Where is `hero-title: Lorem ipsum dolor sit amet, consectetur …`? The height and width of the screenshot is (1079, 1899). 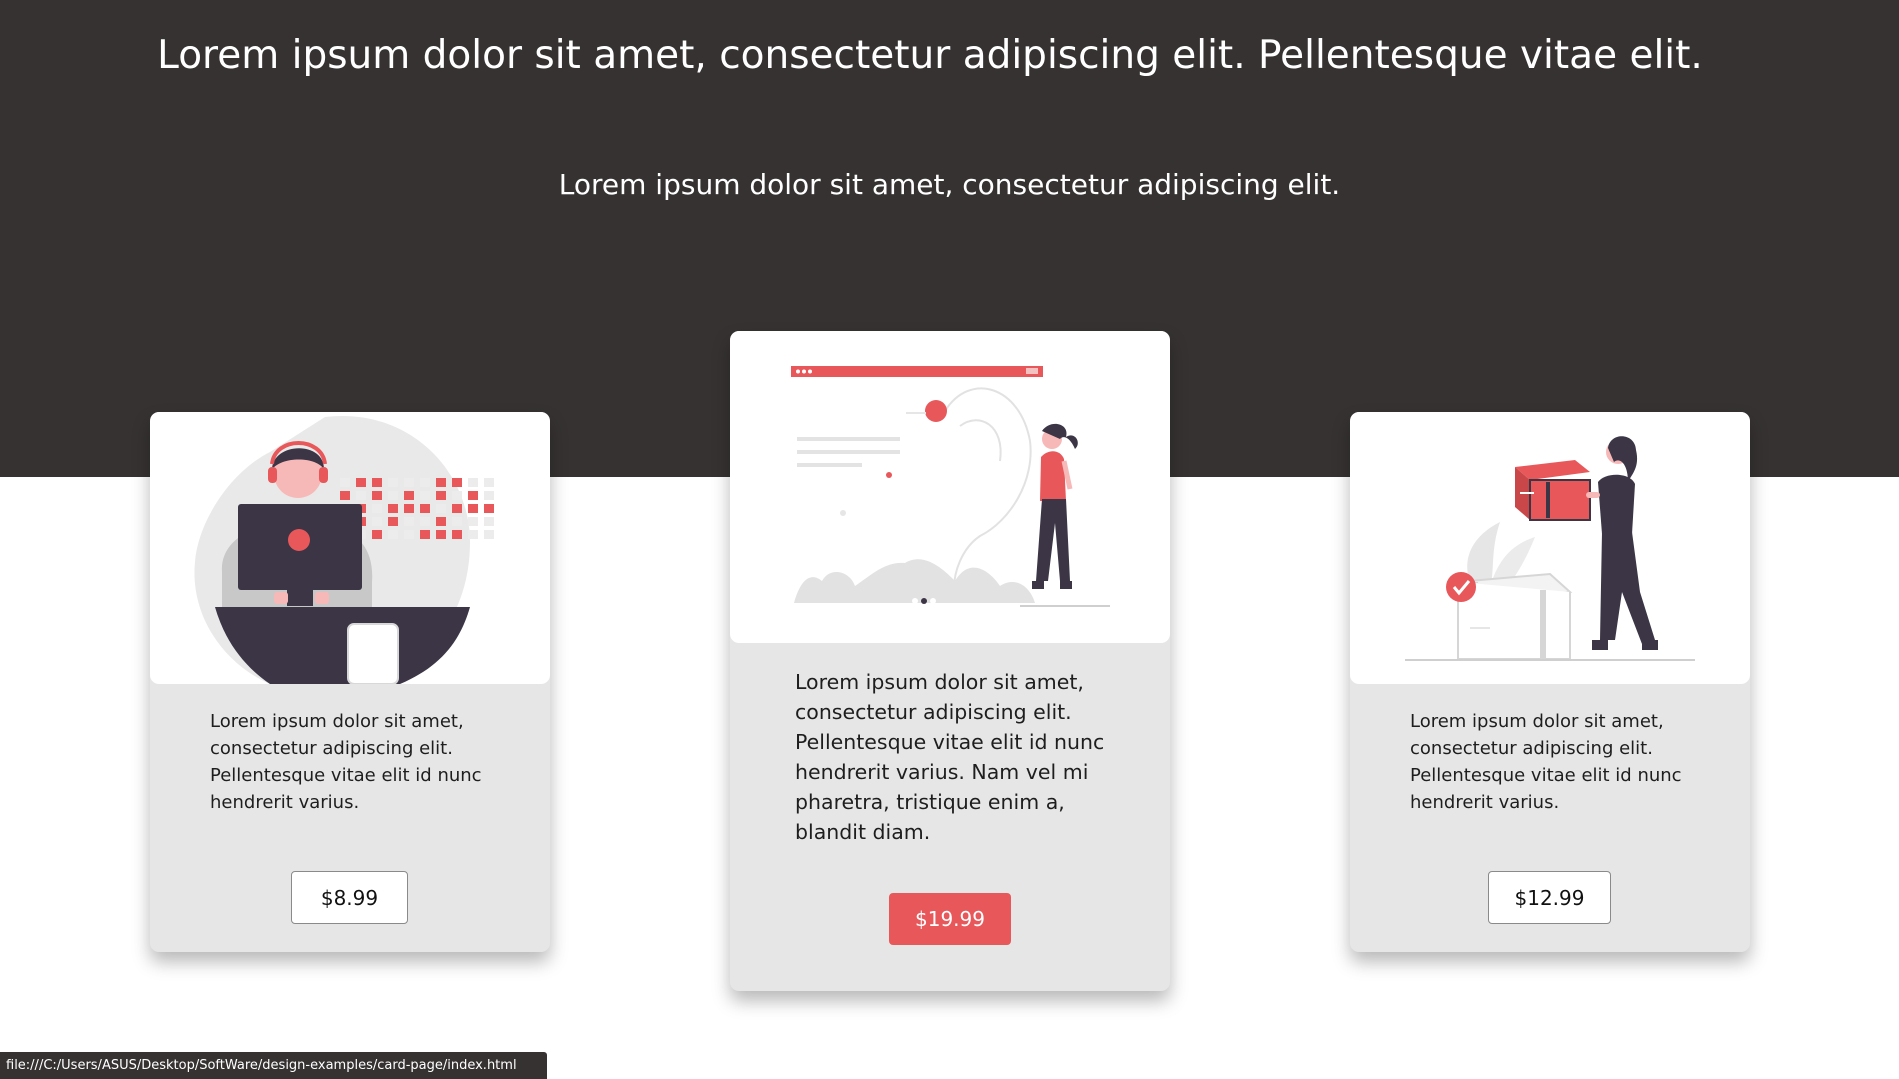 hero-title: Lorem ipsum dolor sit amet, consectetur … is located at coordinates (930, 55).